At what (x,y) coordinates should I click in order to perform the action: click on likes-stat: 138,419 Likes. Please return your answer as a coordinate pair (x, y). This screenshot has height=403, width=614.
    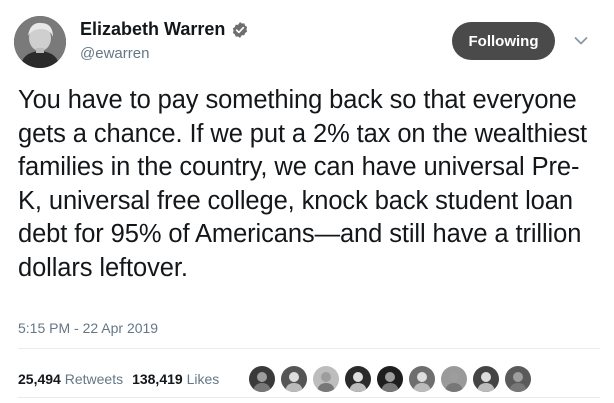
    Looking at the image, I should click on (175, 379).